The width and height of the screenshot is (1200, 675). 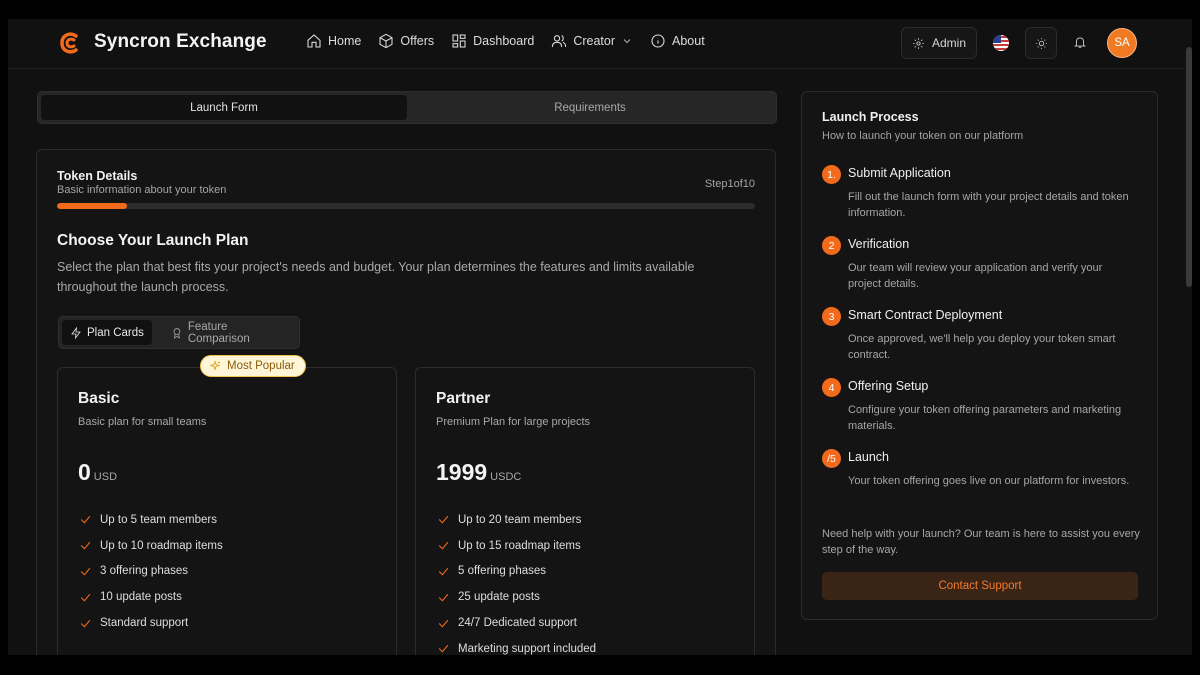 I want to click on sparkles-icon, so click(x=215, y=365).